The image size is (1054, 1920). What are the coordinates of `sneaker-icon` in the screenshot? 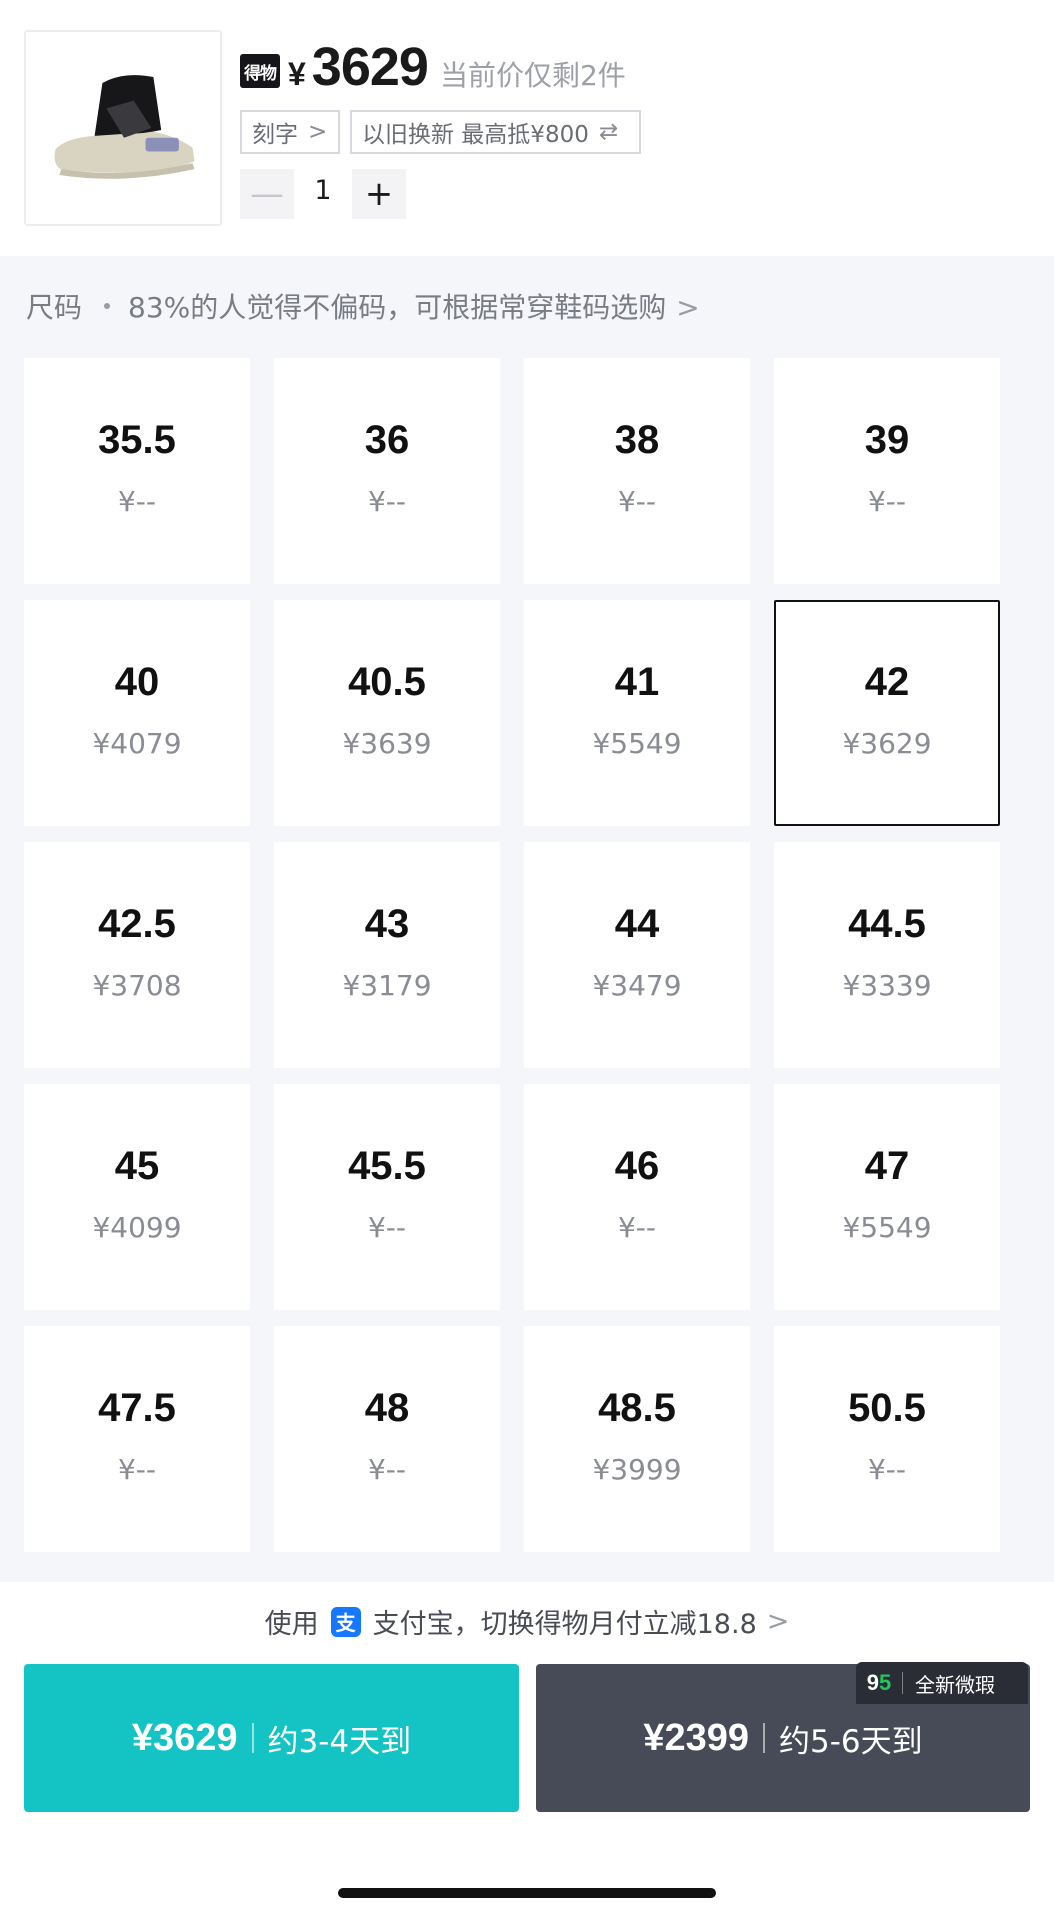 It's located at (123, 128).